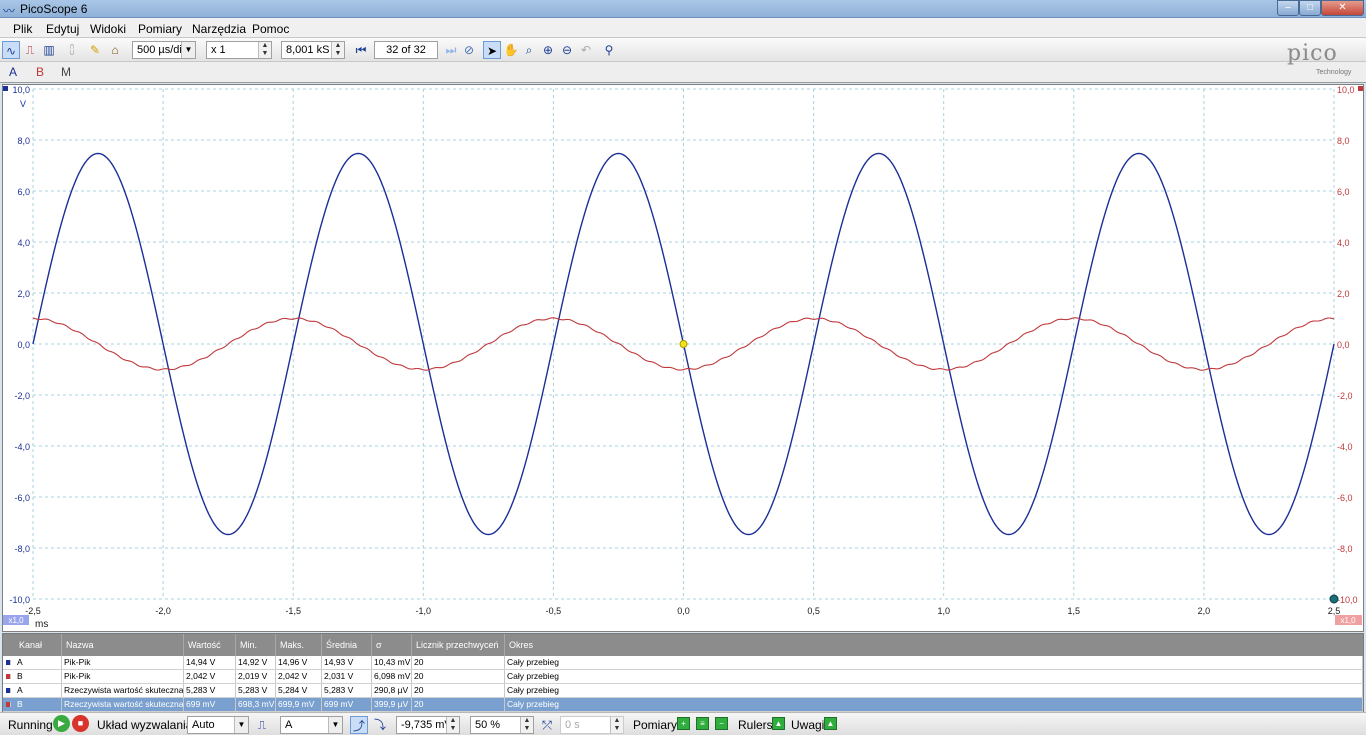  I want to click on table-cell-min: 14,92 V, so click(256, 662).